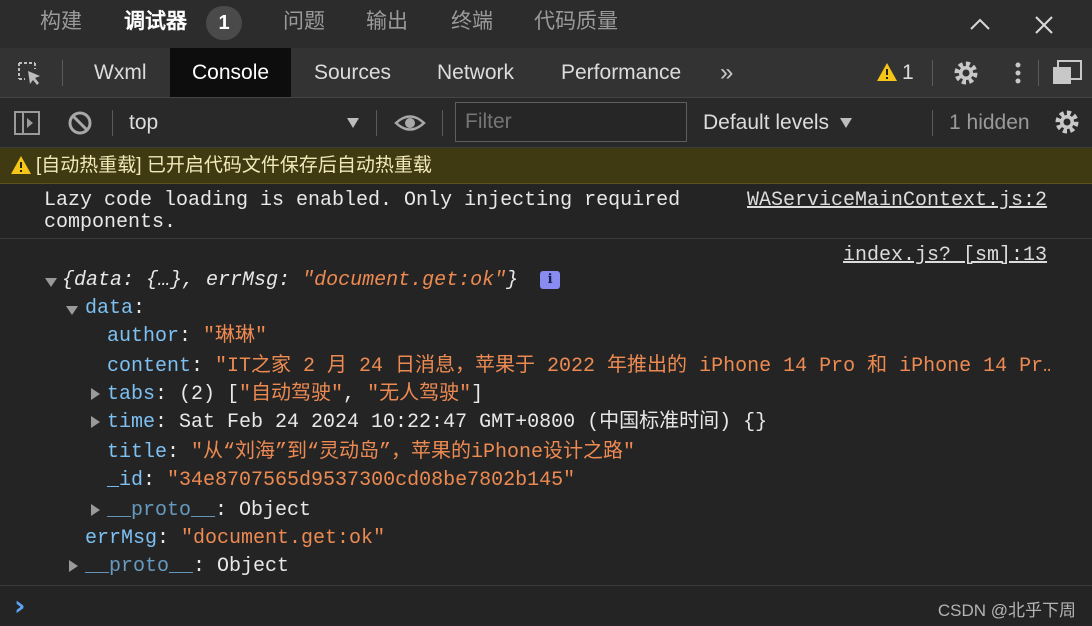 This screenshot has width=1092, height=626. Describe the element at coordinates (908, 72) in the screenshot. I see `warning-count: 1` at that location.